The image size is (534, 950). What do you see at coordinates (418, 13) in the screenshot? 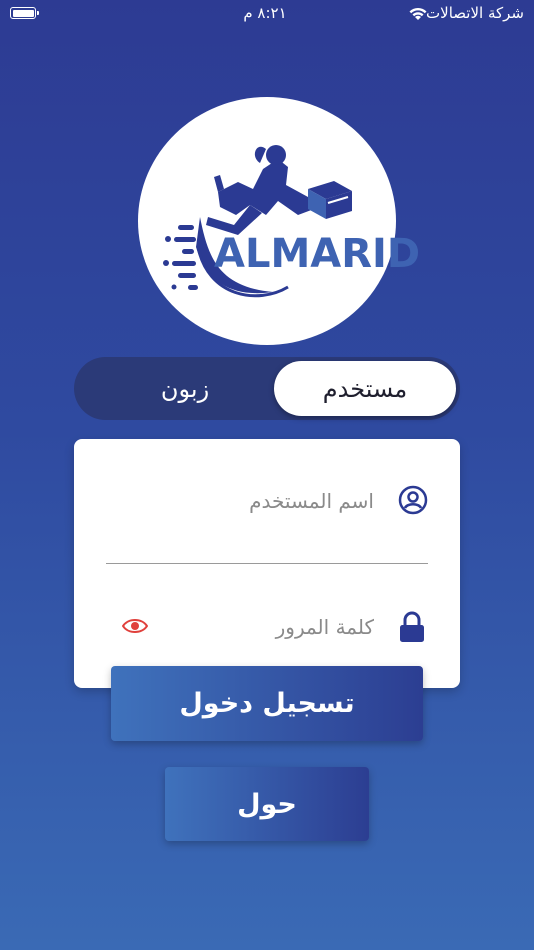
I see `wifi-icon` at bounding box center [418, 13].